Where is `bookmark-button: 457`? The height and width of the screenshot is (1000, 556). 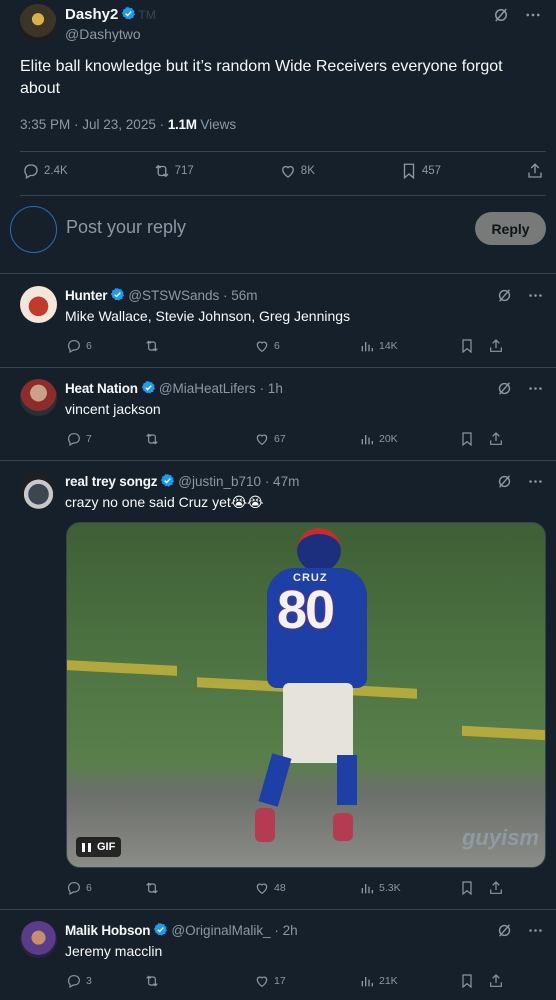
bookmark-button: 457 is located at coordinates (420, 171).